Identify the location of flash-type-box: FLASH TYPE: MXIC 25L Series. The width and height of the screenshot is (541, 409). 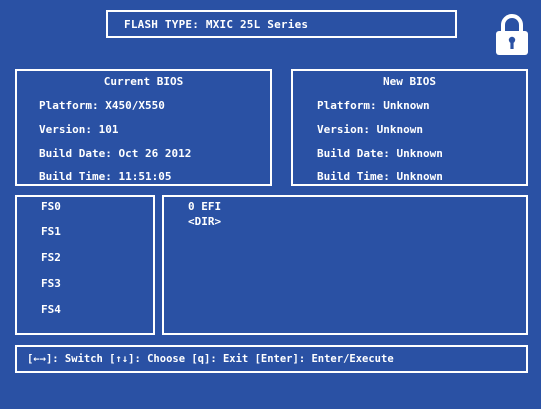
(281, 24).